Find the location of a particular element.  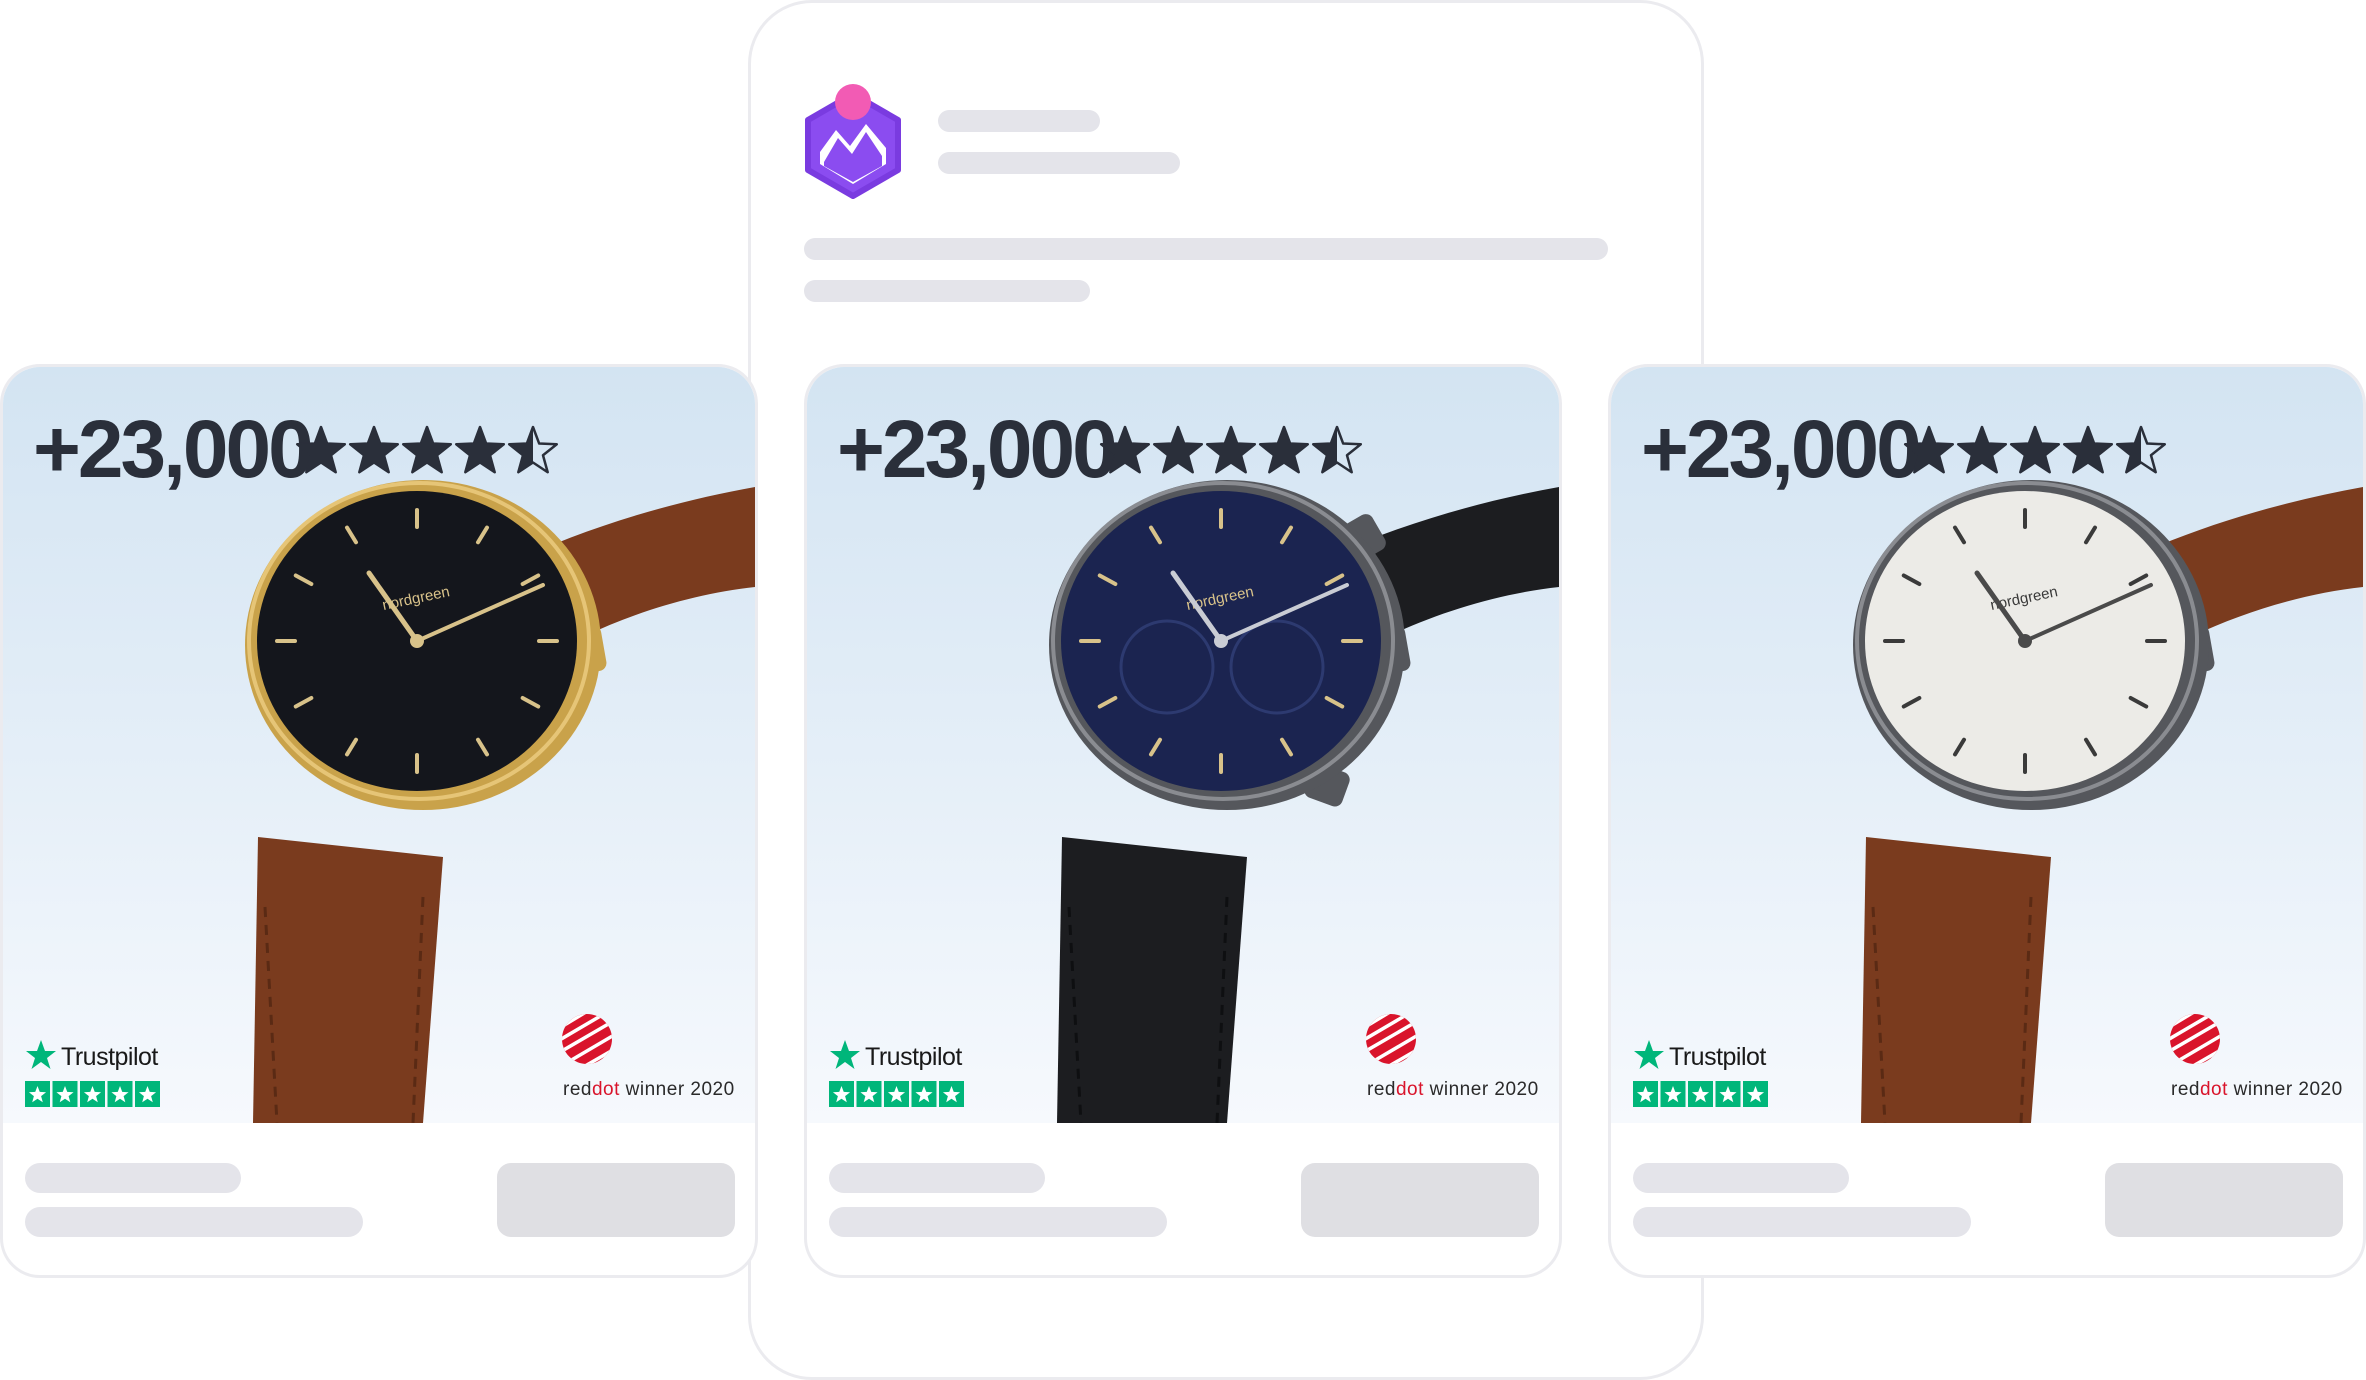

header-skeleton-title is located at coordinates (1019, 121).